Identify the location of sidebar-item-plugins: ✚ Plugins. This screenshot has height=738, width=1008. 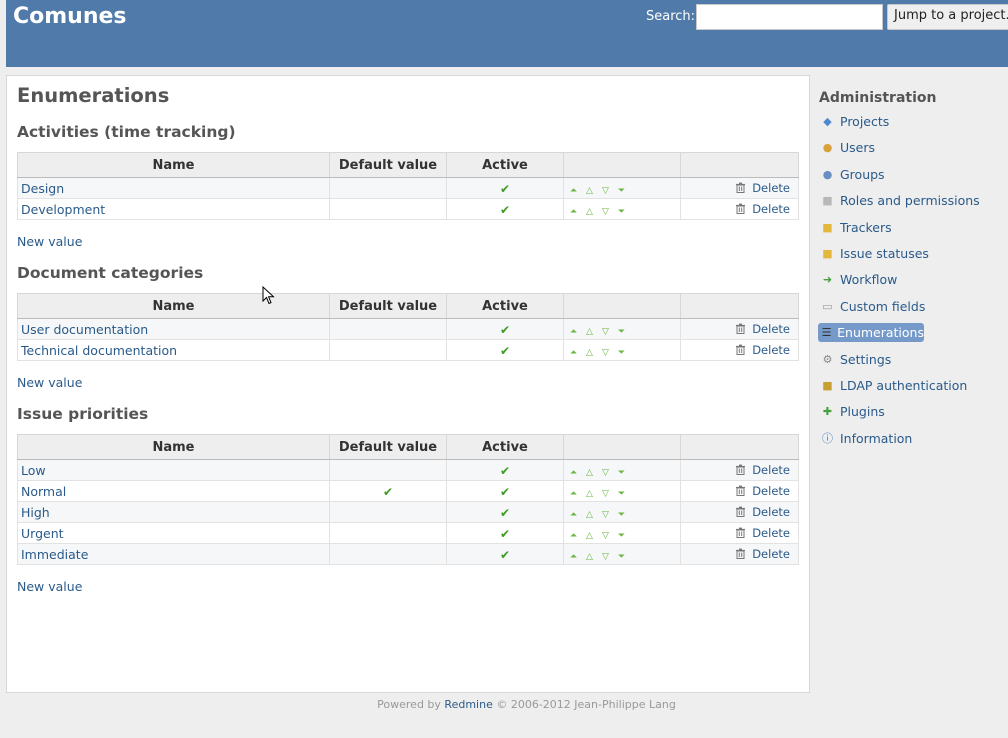
(910, 411).